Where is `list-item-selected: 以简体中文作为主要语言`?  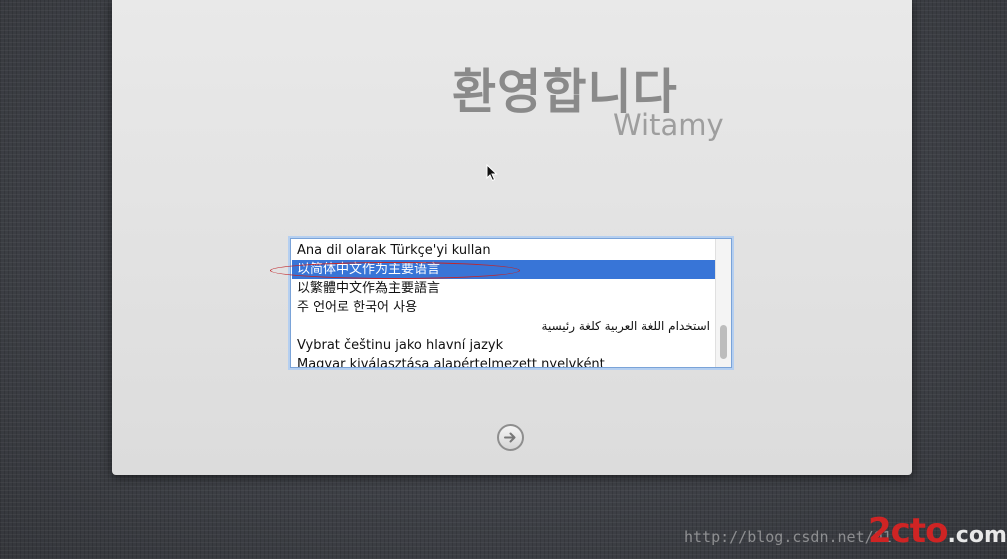
list-item-selected: 以简体中文作为主要语言 is located at coordinates (503, 269).